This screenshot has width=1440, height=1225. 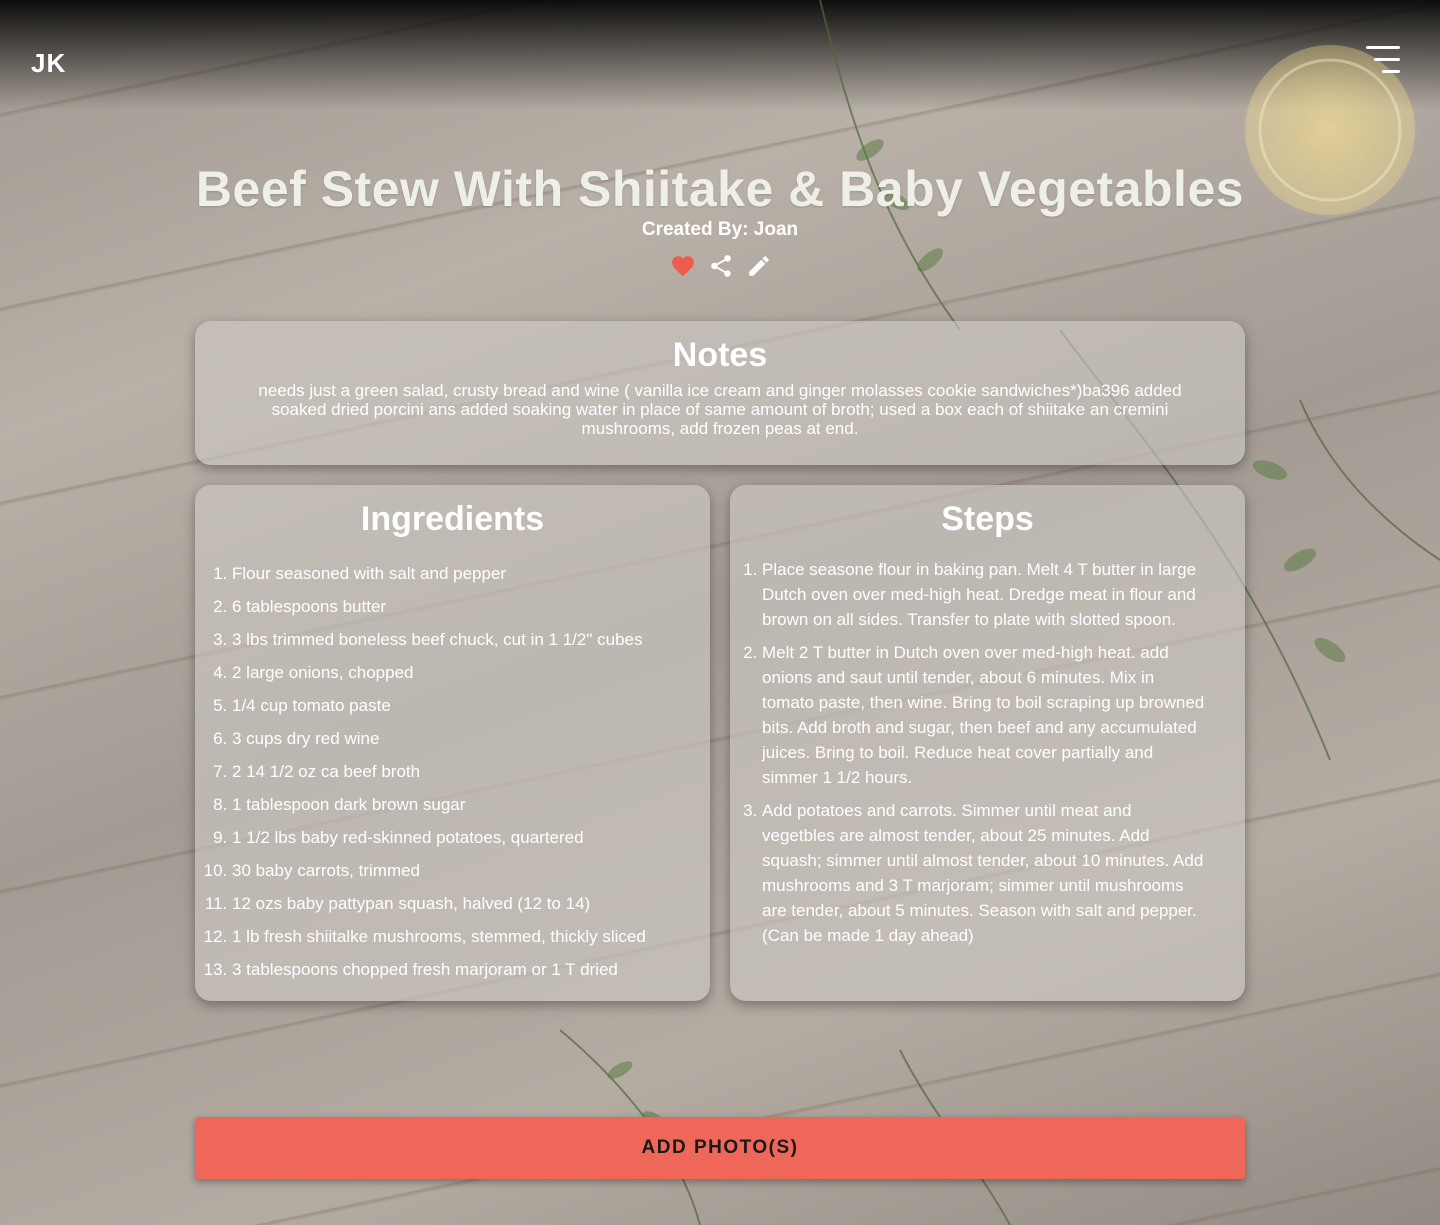 What do you see at coordinates (721, 266) in the screenshot?
I see `share-icon` at bounding box center [721, 266].